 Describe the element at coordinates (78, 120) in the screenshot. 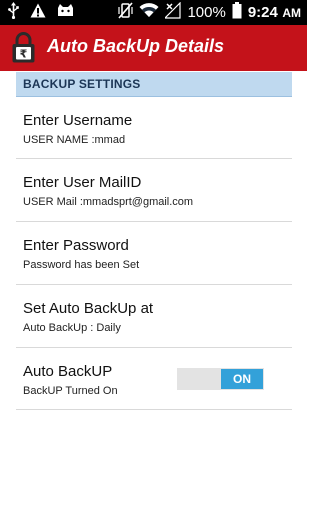

I see `pref-title: Enter Username` at that location.